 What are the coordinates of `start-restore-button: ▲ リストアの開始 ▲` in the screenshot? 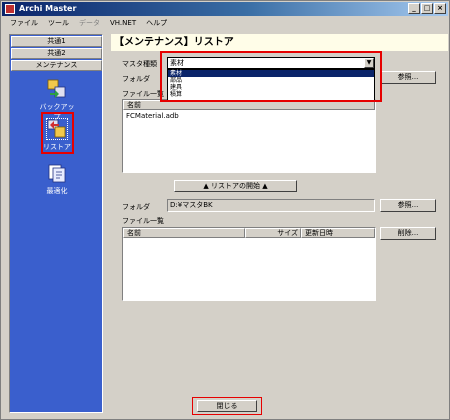 It's located at (235, 186).